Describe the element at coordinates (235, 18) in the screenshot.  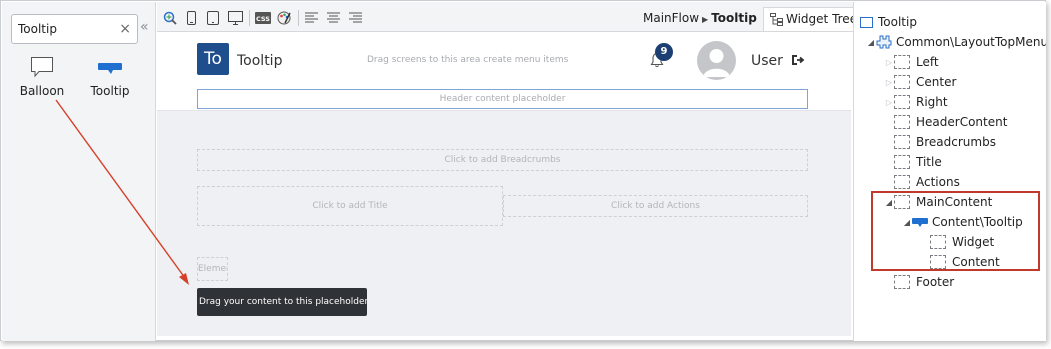
I see `desktop-icon` at that location.